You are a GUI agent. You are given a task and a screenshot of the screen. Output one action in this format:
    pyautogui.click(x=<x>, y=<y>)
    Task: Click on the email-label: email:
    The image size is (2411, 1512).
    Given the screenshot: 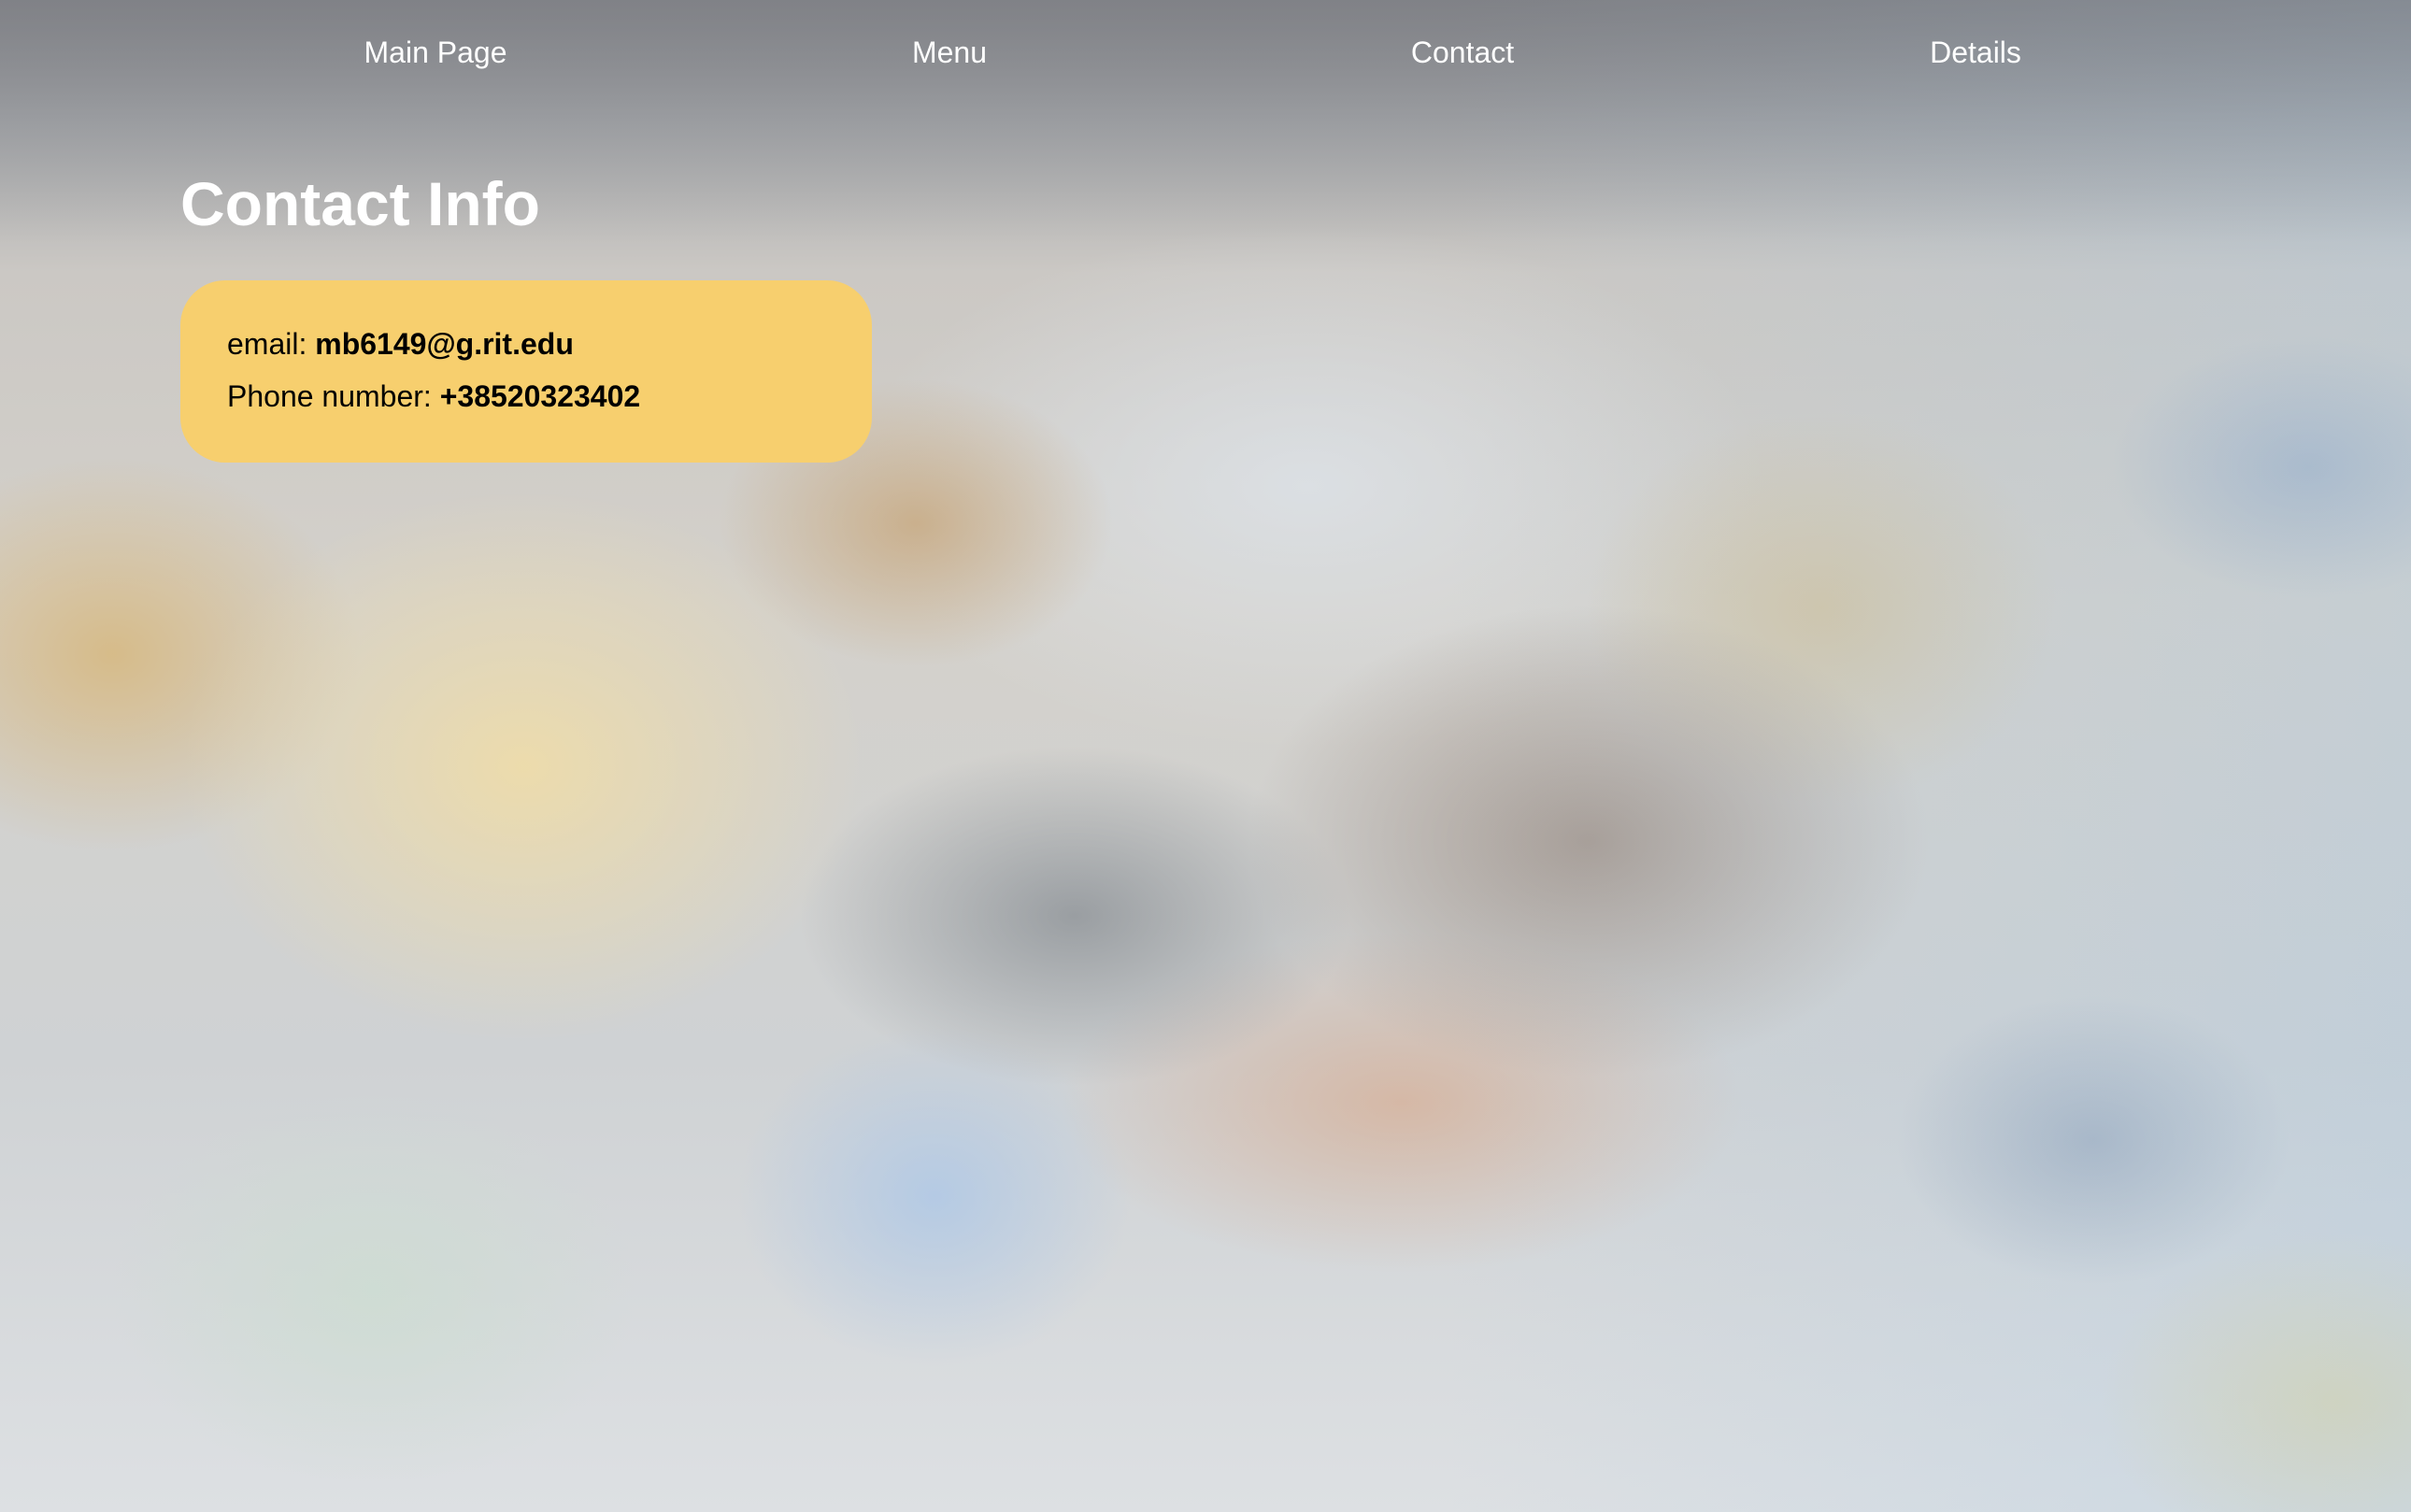 What is the action you would take?
    pyautogui.click(x=267, y=344)
    